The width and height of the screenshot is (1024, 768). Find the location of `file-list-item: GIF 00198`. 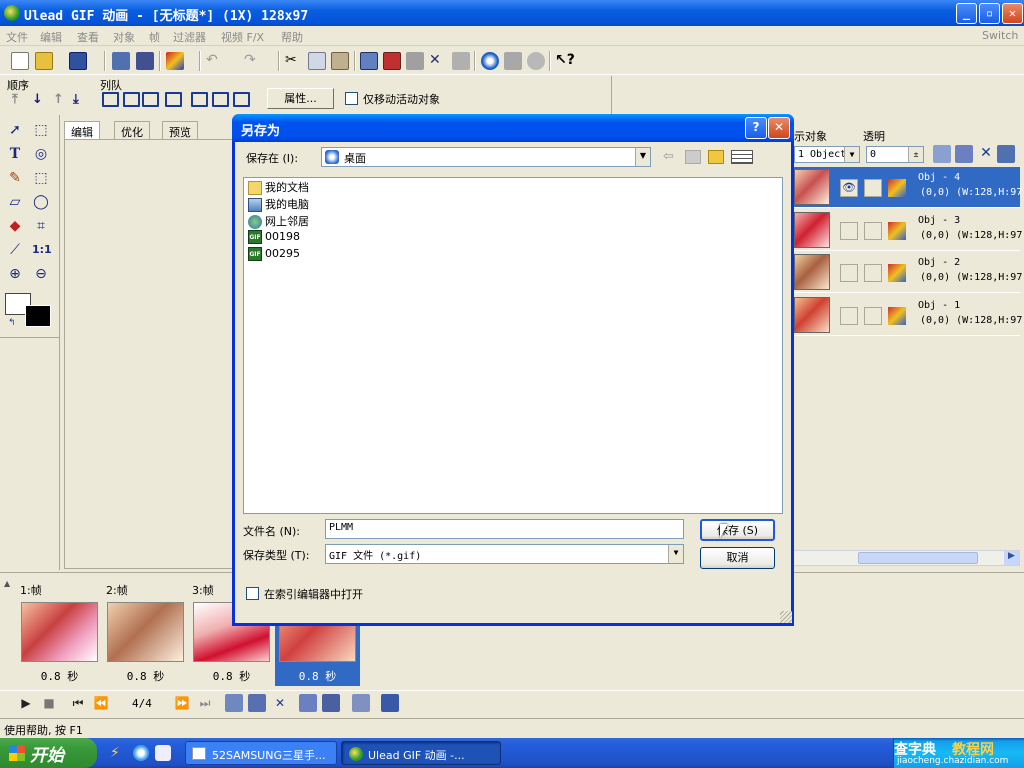

file-list-item: GIF 00198 is located at coordinates (274, 238).